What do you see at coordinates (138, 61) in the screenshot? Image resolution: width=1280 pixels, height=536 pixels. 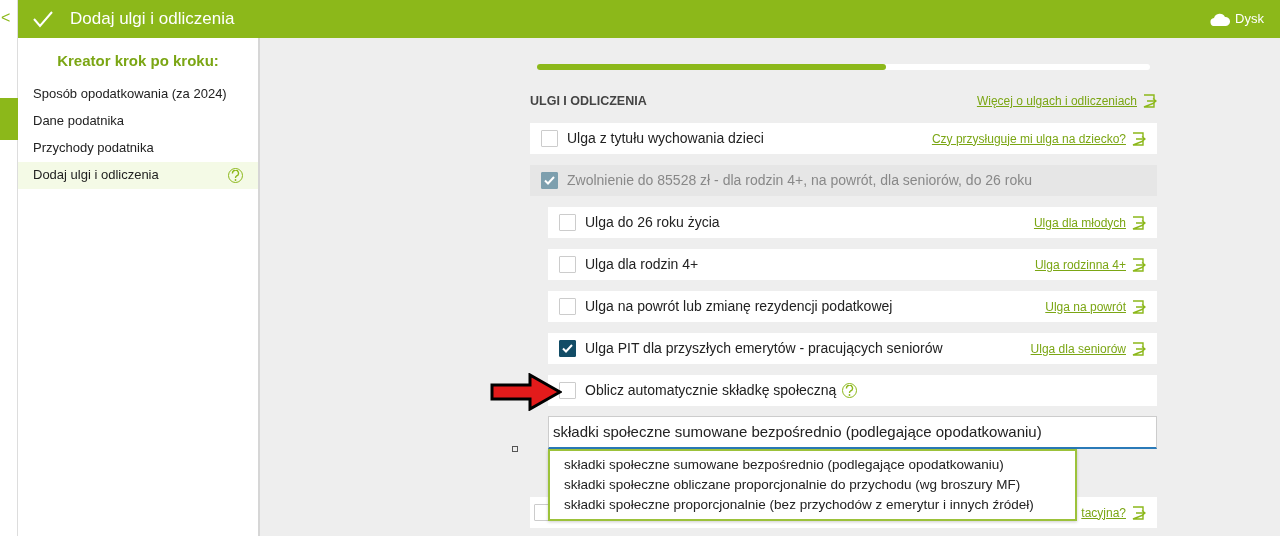 I see `sidebar-title: Kreator krok po kroku:` at bounding box center [138, 61].